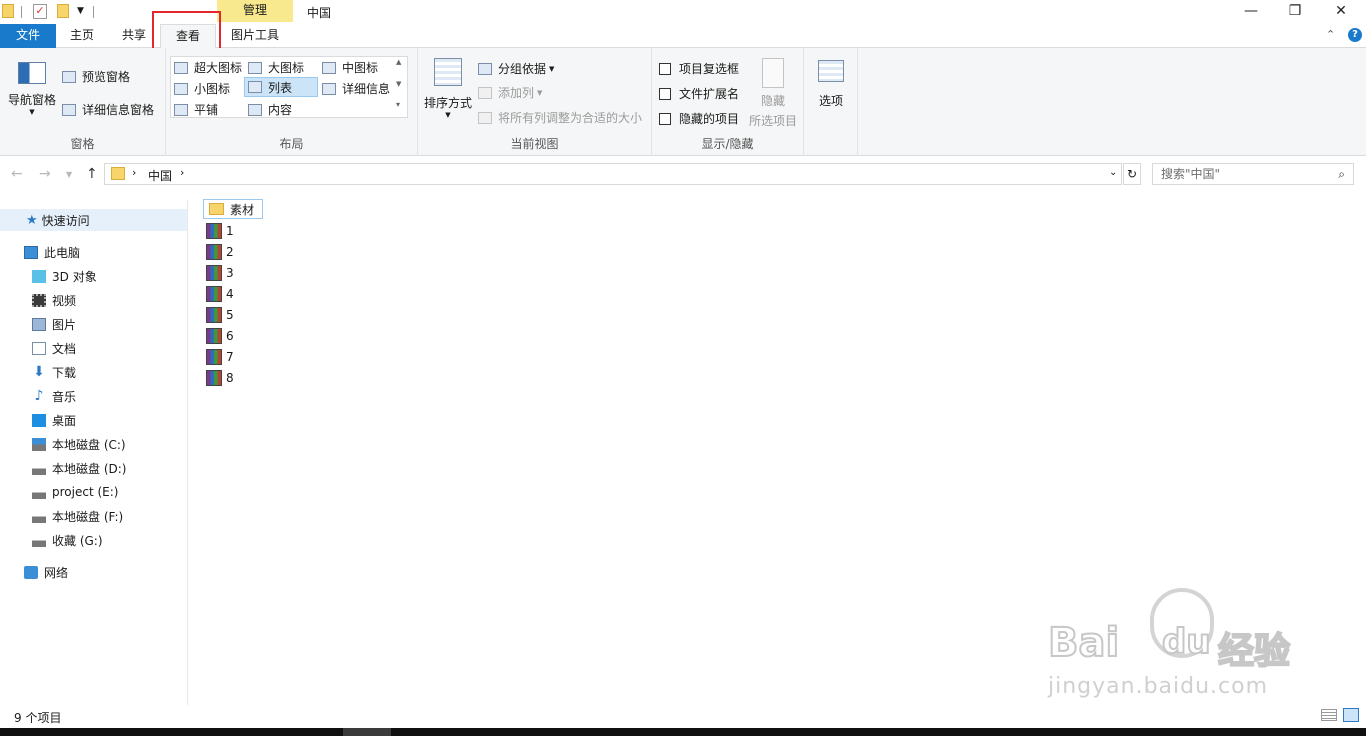 The height and width of the screenshot is (736, 1366). What do you see at coordinates (1341, 174) in the screenshot?
I see `search-icon: ⌕` at bounding box center [1341, 174].